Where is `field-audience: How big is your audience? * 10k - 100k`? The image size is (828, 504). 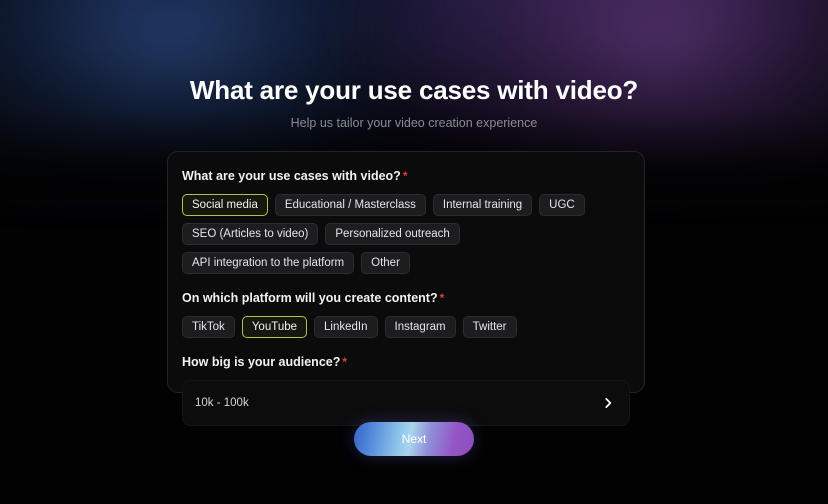 field-audience: How big is your audience? * 10k - 100k is located at coordinates (406, 390).